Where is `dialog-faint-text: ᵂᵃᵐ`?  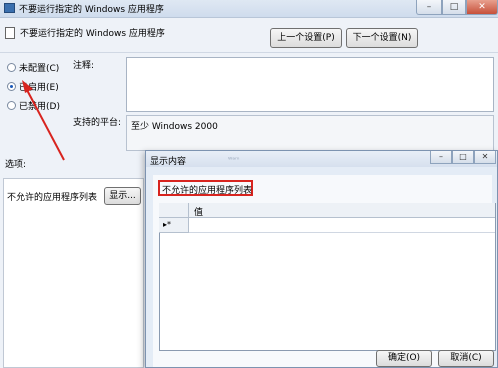
dialog-faint-text: ᵂᵃᵐ is located at coordinates (234, 160).